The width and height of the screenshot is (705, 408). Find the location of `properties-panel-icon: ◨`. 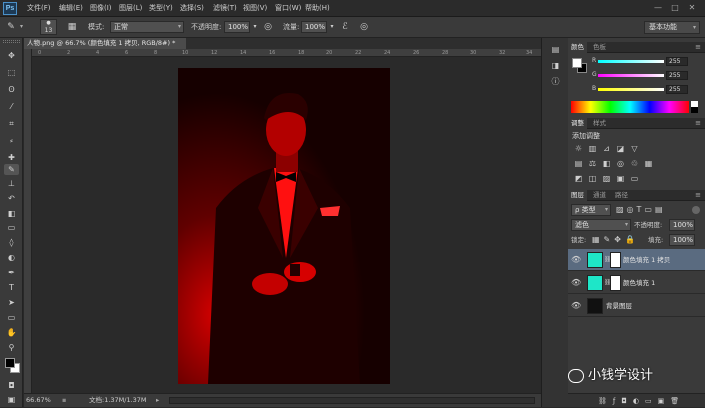

properties-panel-icon: ◨ is located at coordinates (555, 66).